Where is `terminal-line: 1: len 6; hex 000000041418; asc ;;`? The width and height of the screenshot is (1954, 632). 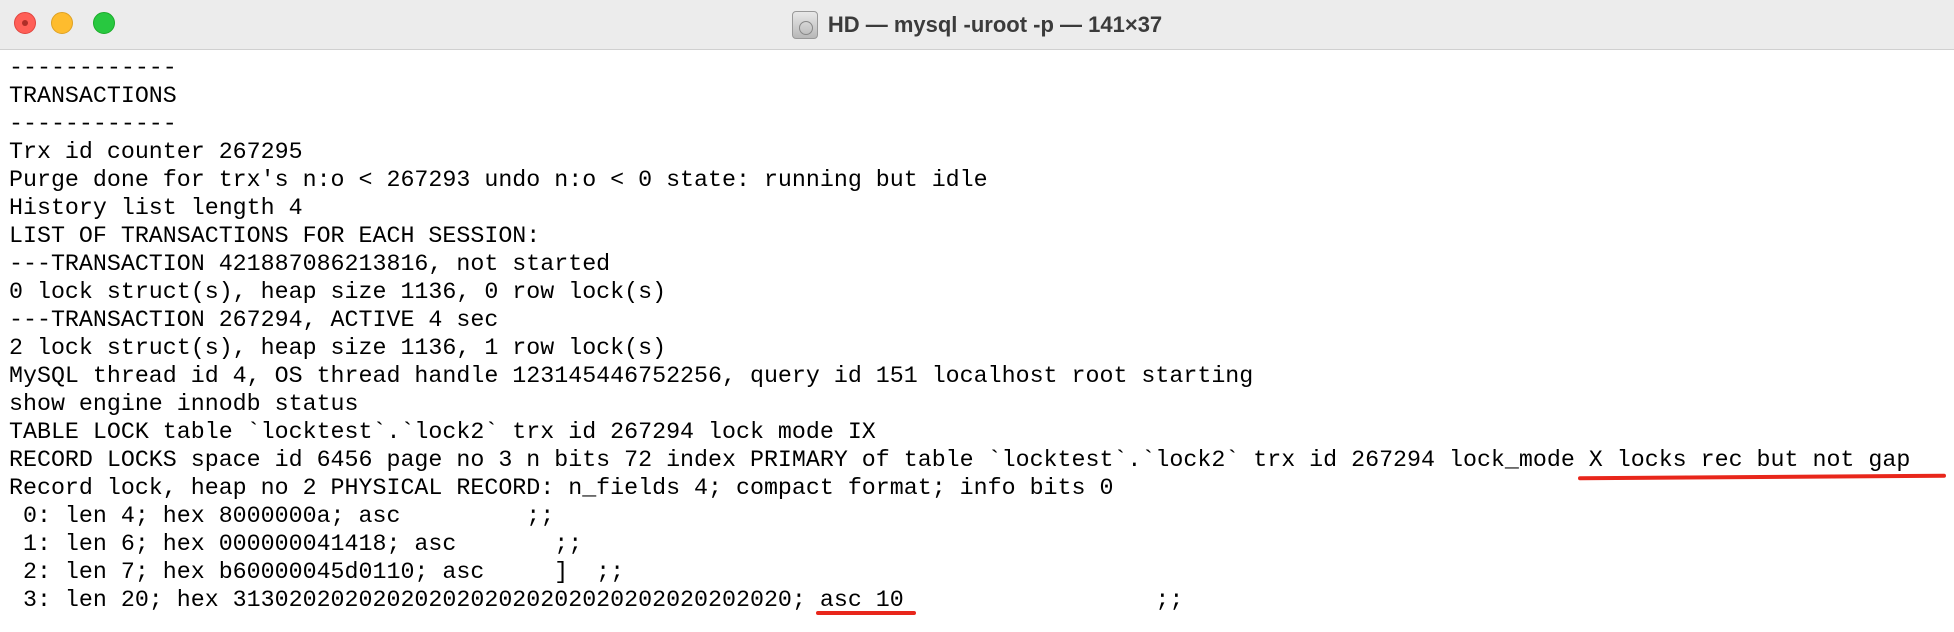 terminal-line: 1: len 6; hex 000000041418; asc ;; is located at coordinates (296, 544).